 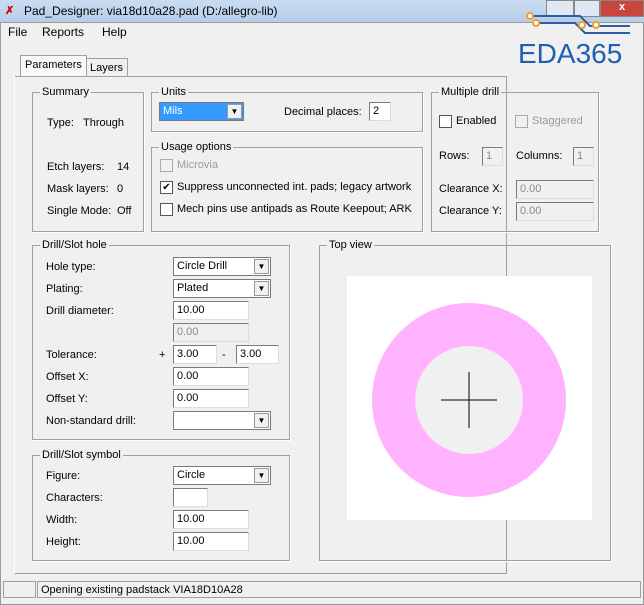 I want to click on tolerance-label: Tolerance:, so click(x=71, y=355).